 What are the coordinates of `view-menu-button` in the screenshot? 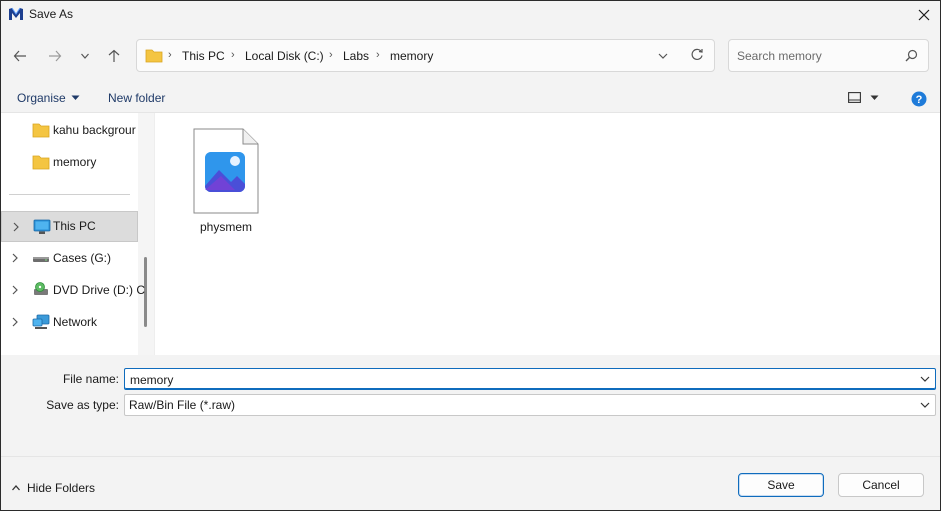 It's located at (863, 97).